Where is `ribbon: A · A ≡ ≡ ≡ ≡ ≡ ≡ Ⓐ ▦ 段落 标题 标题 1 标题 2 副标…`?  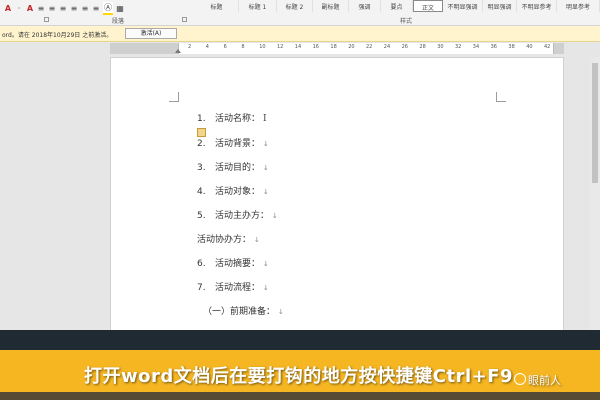 ribbon: A · A ≡ ≡ ≡ ≡ ≡ ≡ Ⓐ ▦ 段落 标题 标题 1 标题 2 副标… is located at coordinates (300, 13).